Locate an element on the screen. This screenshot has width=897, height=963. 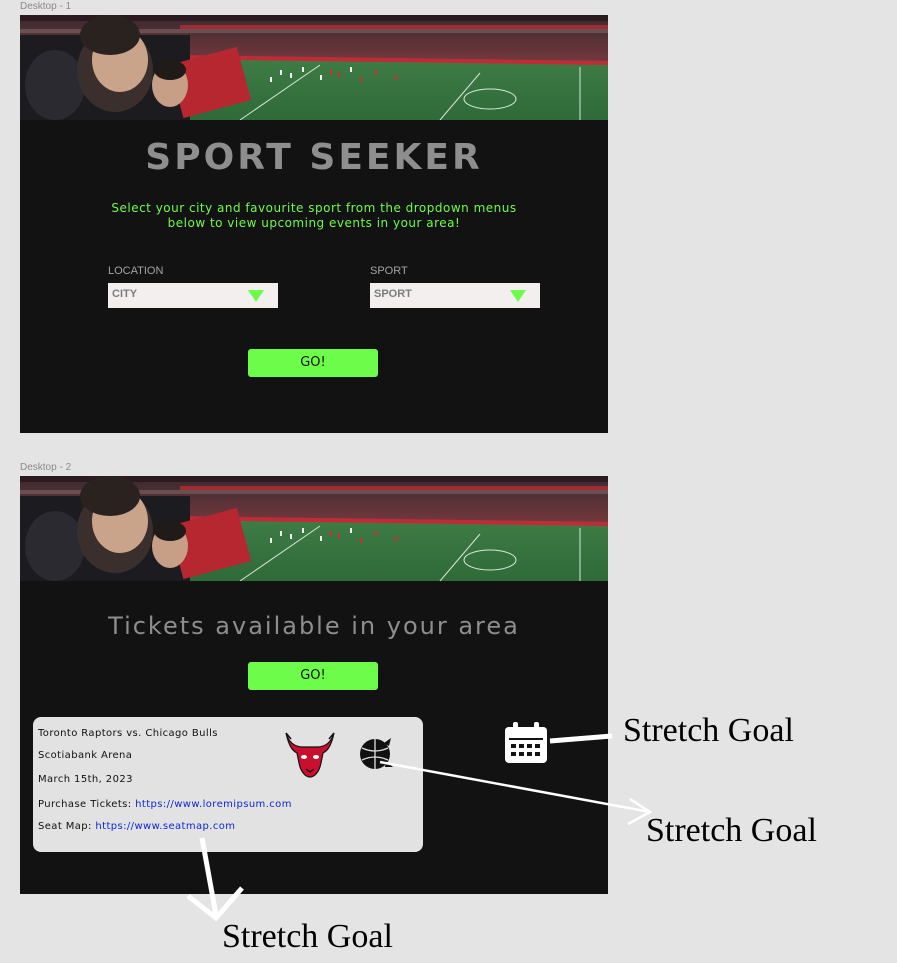
seatmap-arrow is located at coordinates (209, 876).